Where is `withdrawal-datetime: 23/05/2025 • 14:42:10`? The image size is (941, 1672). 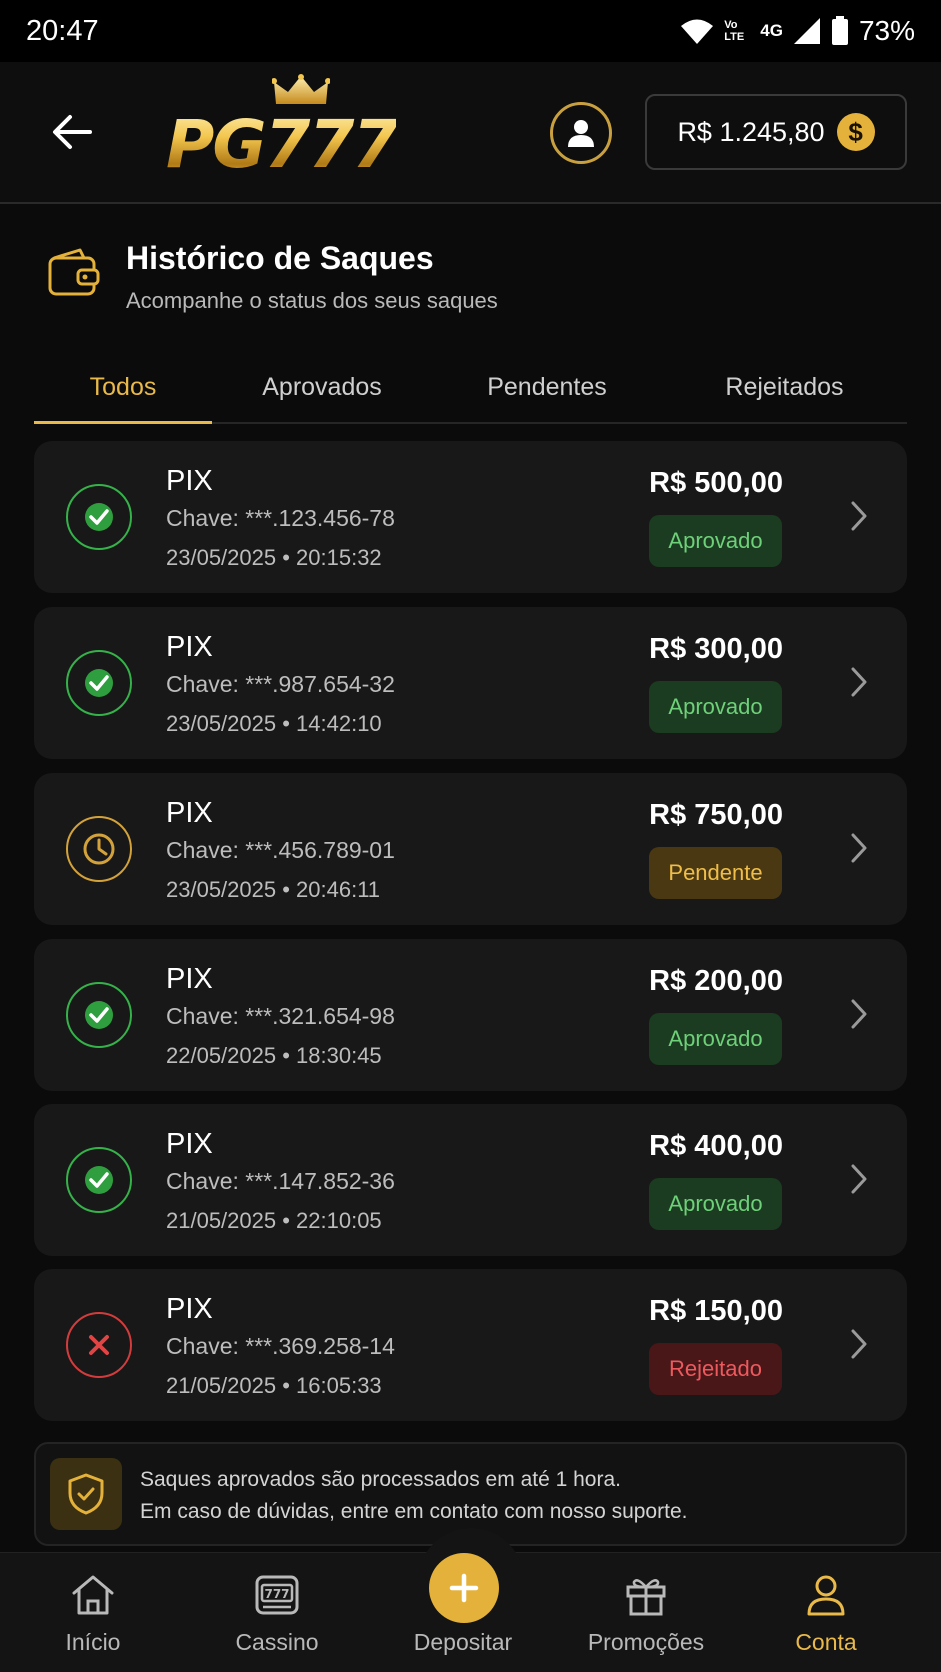 withdrawal-datetime: 23/05/2025 • 14:42:10 is located at coordinates (274, 723).